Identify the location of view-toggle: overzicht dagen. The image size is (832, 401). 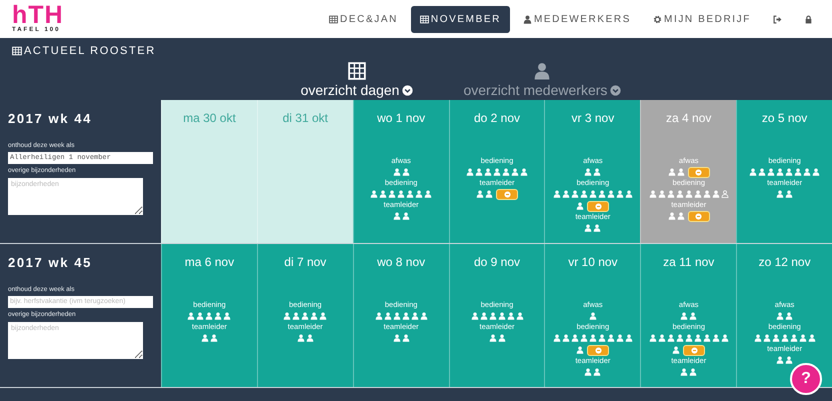
(357, 81).